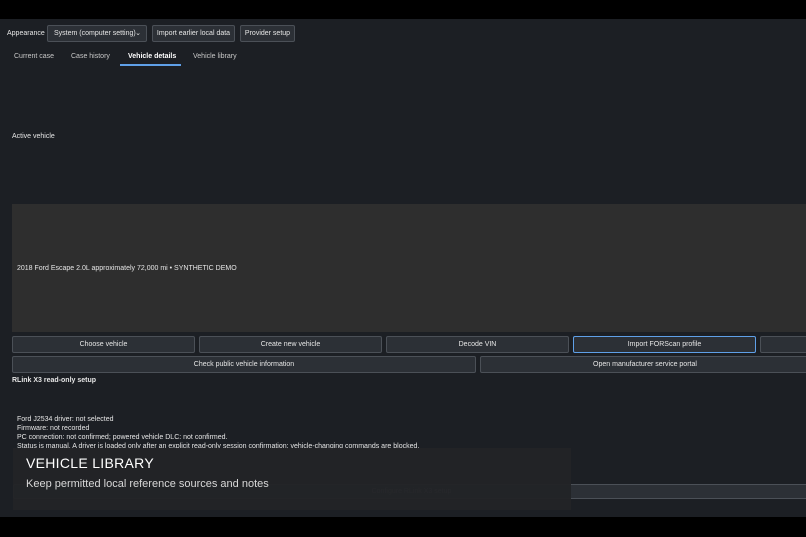 The image size is (806, 537). Describe the element at coordinates (65, 419) in the screenshot. I see `rlink-driver-status: Ford J2534 driver: not selected` at that location.